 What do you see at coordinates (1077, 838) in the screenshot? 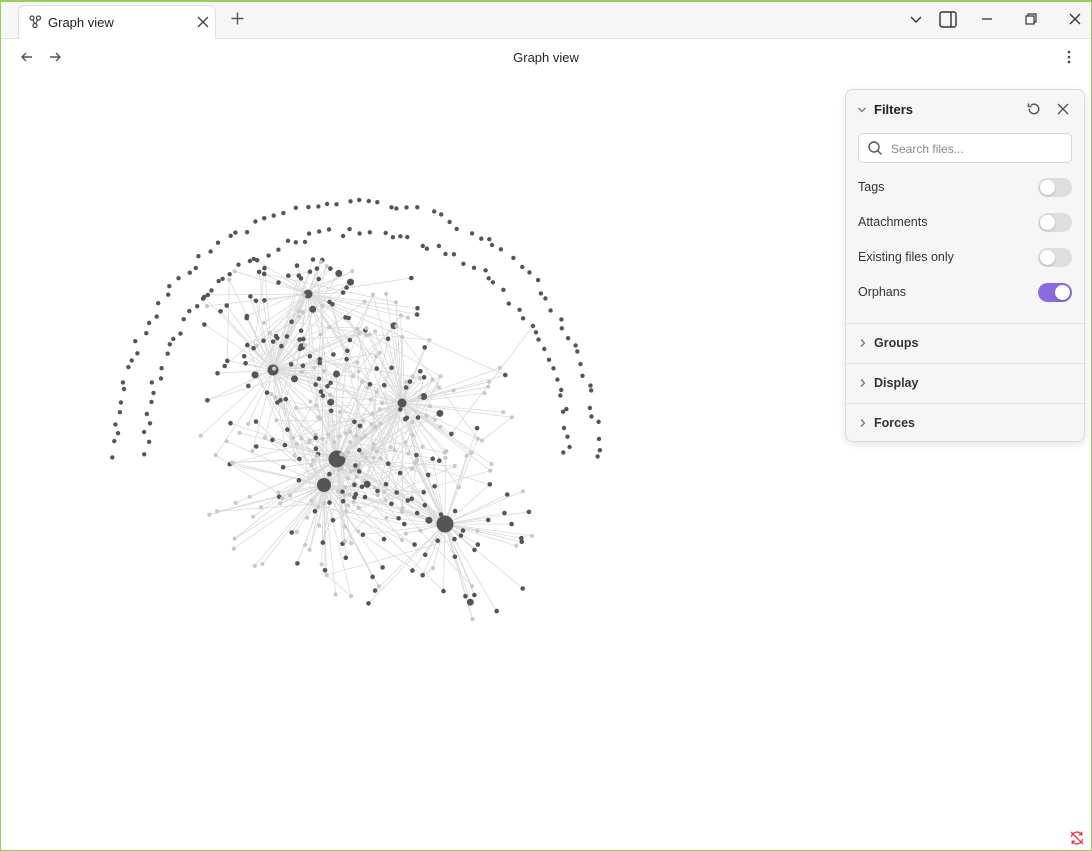
I see `sync-error-icon` at bounding box center [1077, 838].